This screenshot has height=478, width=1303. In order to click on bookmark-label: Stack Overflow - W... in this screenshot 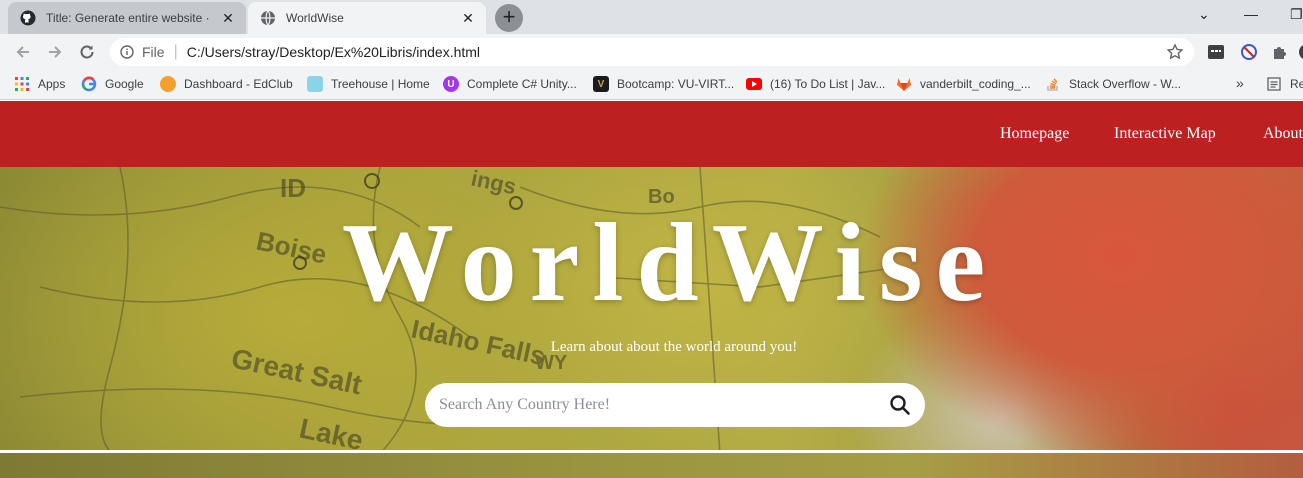, I will do `click(1125, 84)`.